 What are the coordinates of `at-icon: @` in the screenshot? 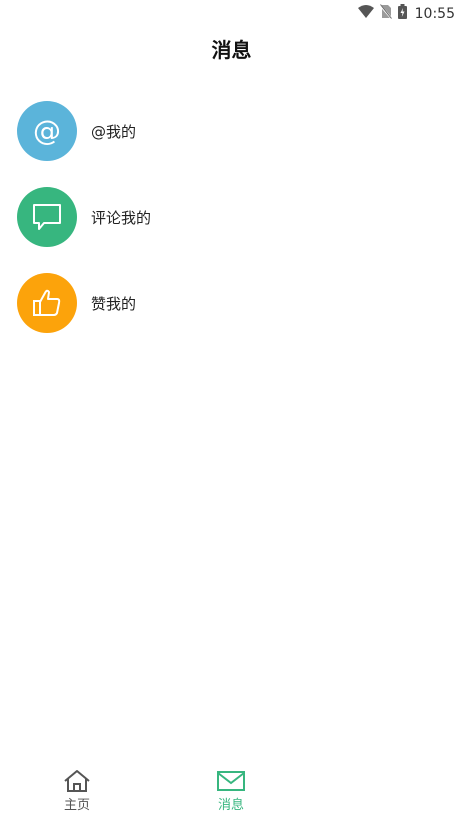 It's located at (47, 131).